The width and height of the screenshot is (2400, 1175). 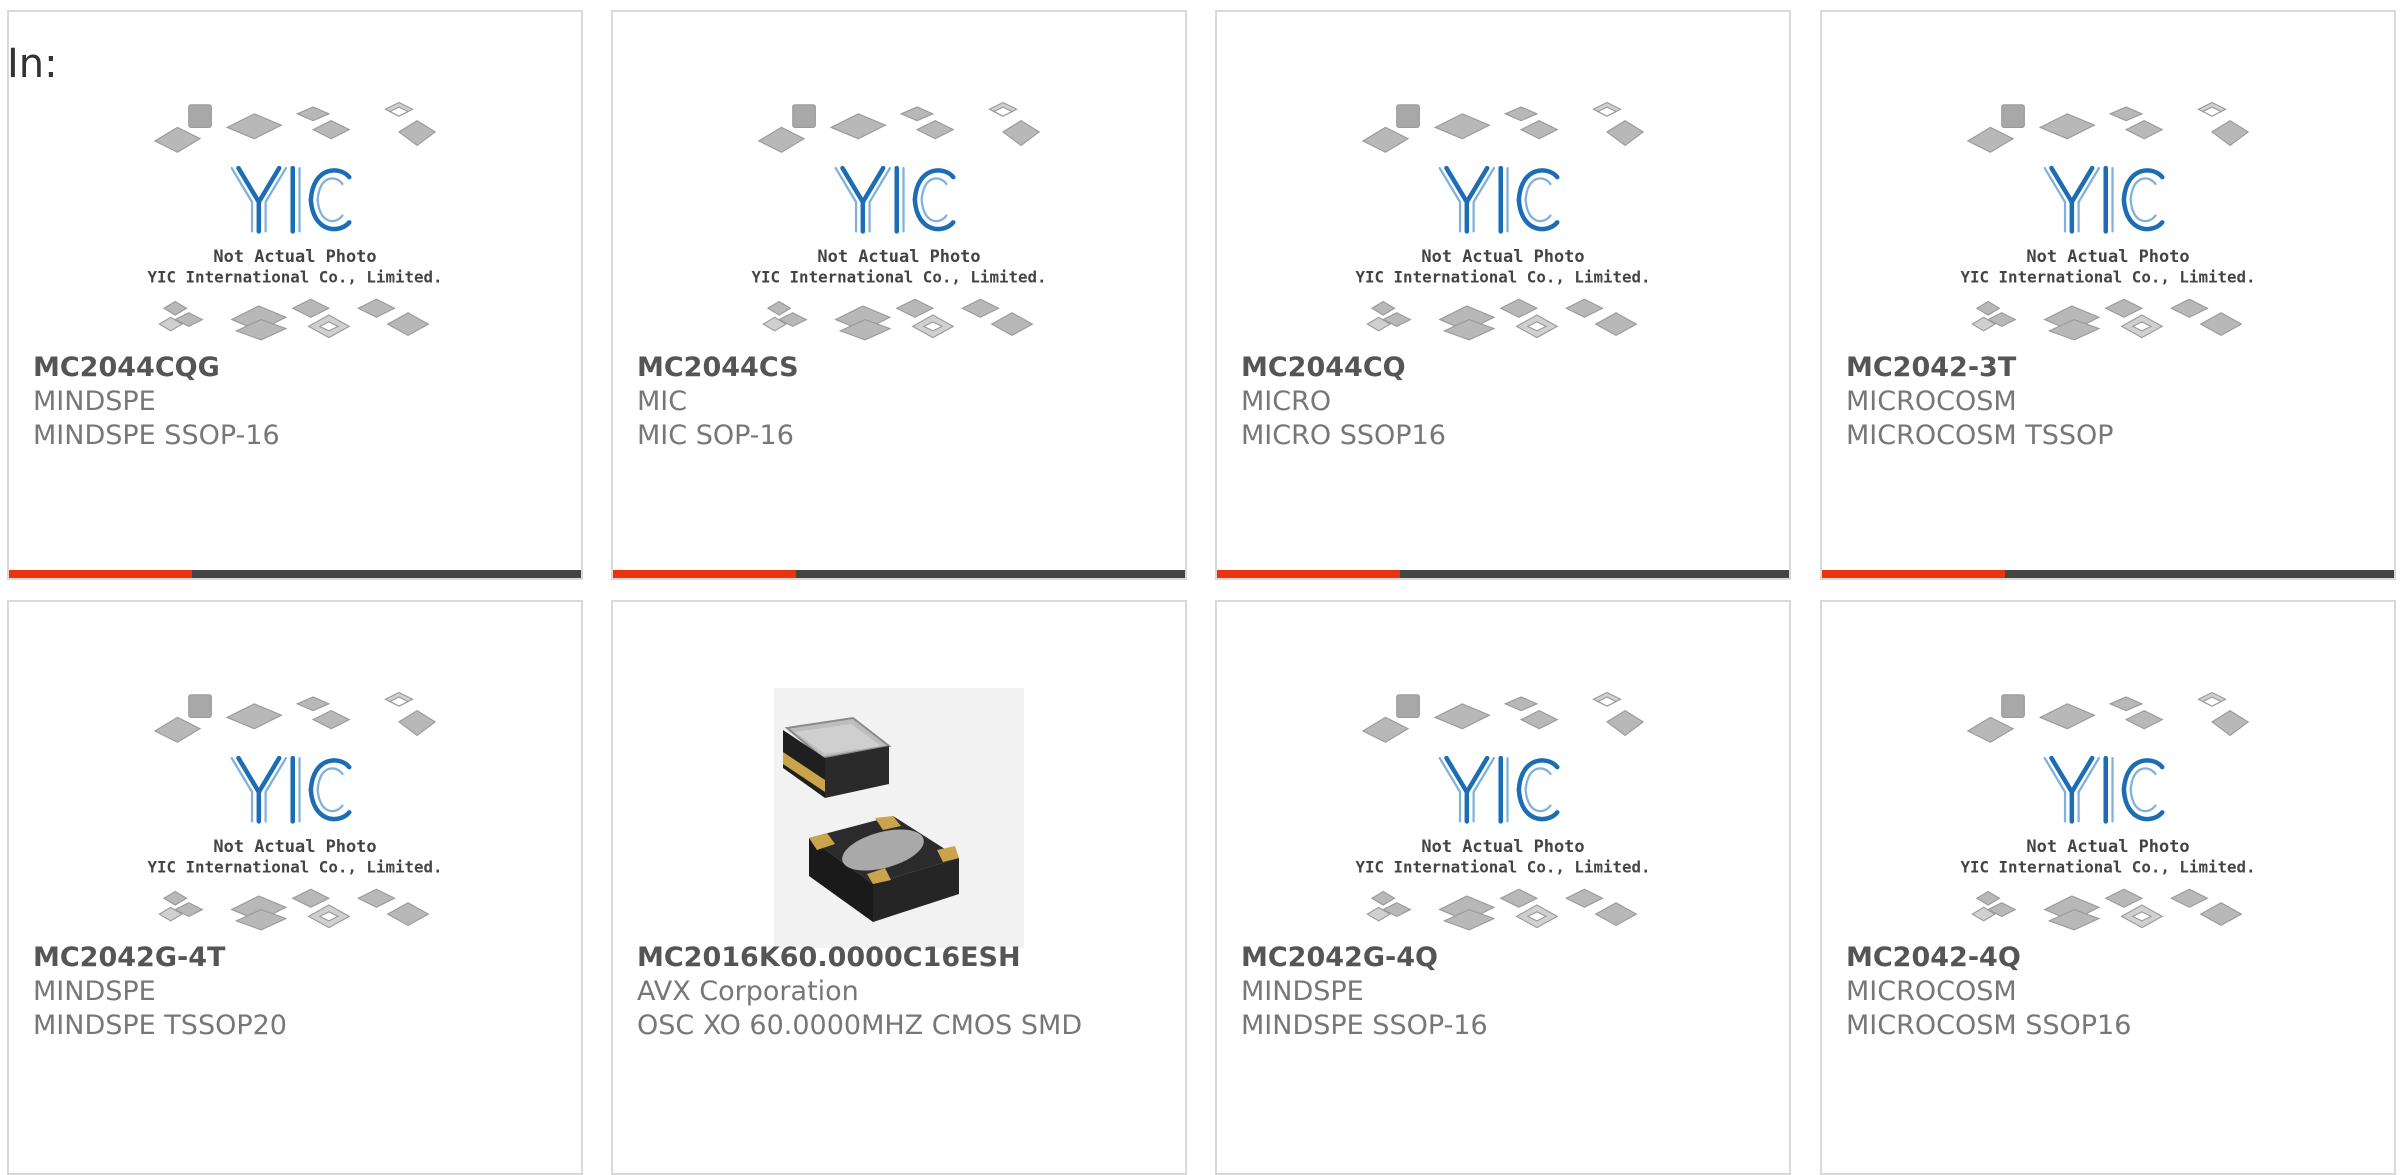 I want to click on product-card: MC2042-4Q MICROCOSM MICROCOSM SSOP16, so click(x=2108, y=887).